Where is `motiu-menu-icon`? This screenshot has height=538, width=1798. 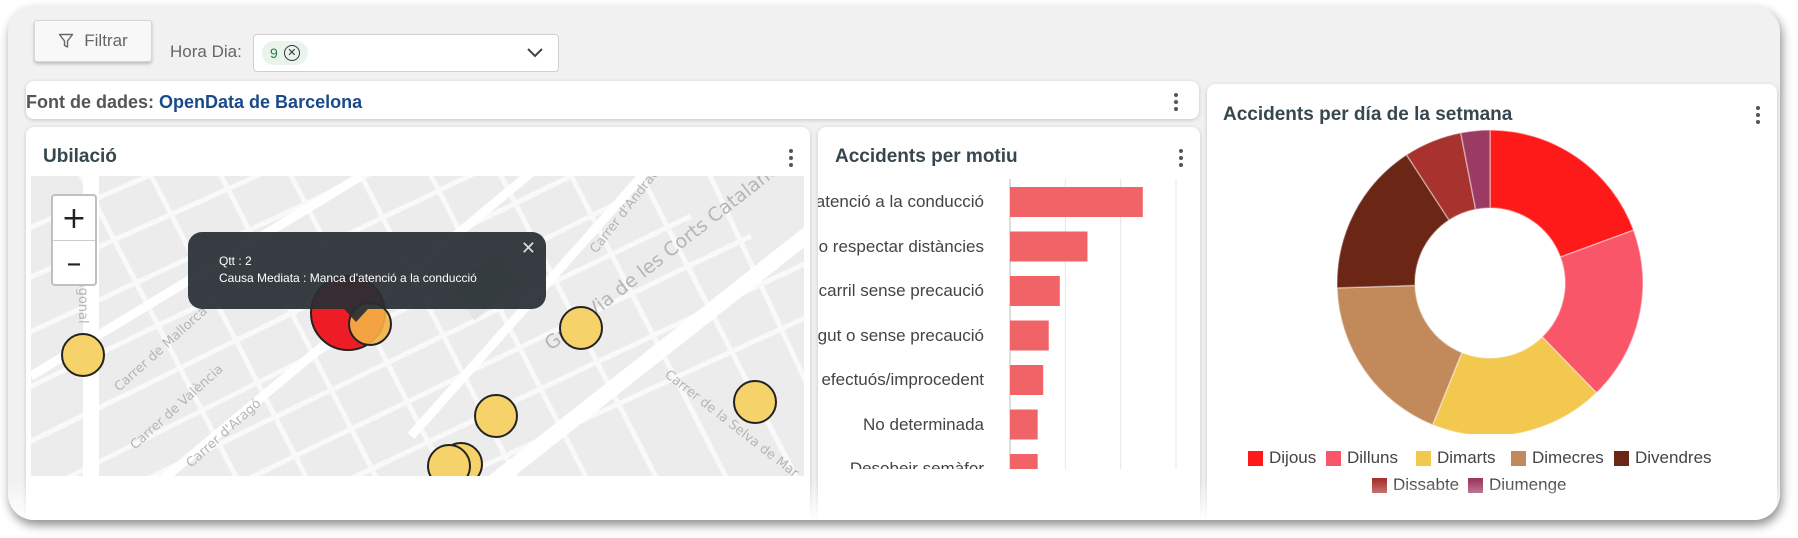 motiu-menu-icon is located at coordinates (1181, 158).